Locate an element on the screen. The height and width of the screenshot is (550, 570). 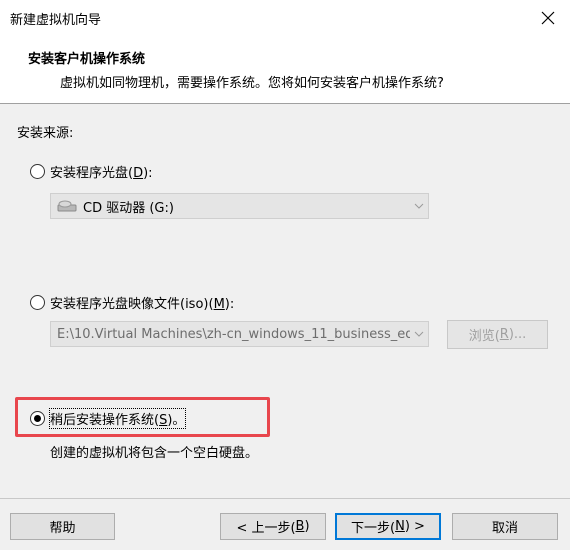
radio-install-disc: 安装程序光盘(D): is located at coordinates (91, 171).